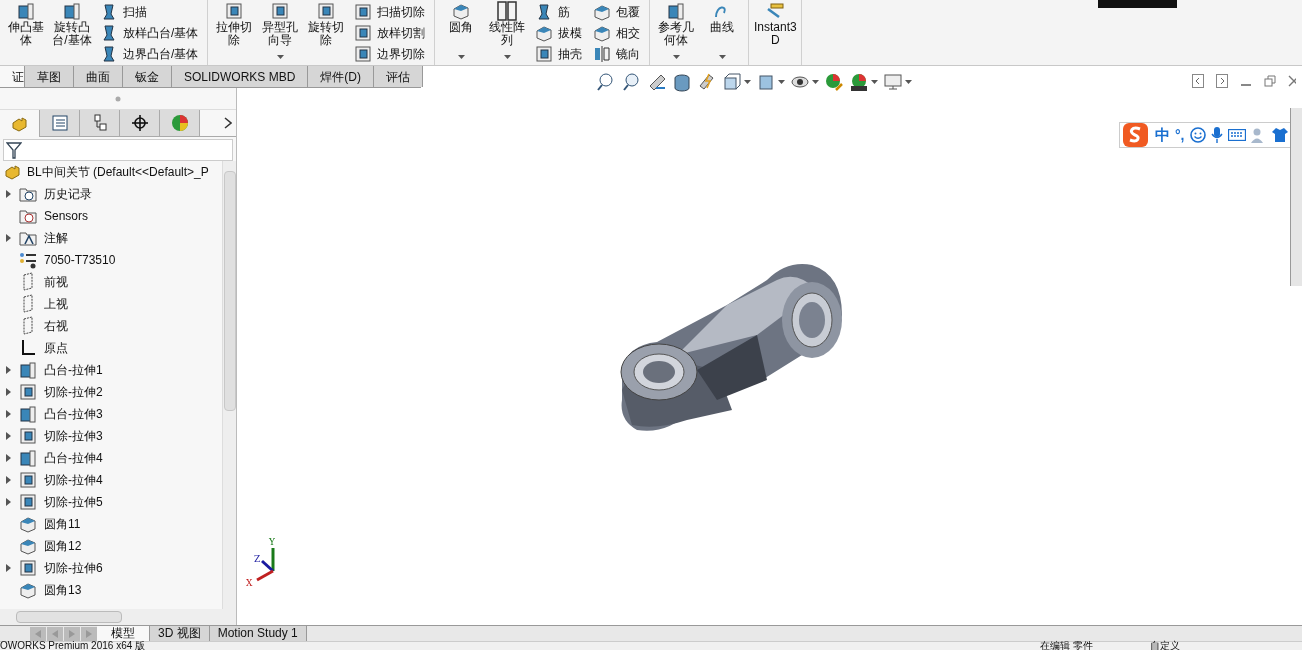  What do you see at coordinates (73, 414) in the screenshot?
I see `tree-item: 凸台-拉伸3` at bounding box center [73, 414].